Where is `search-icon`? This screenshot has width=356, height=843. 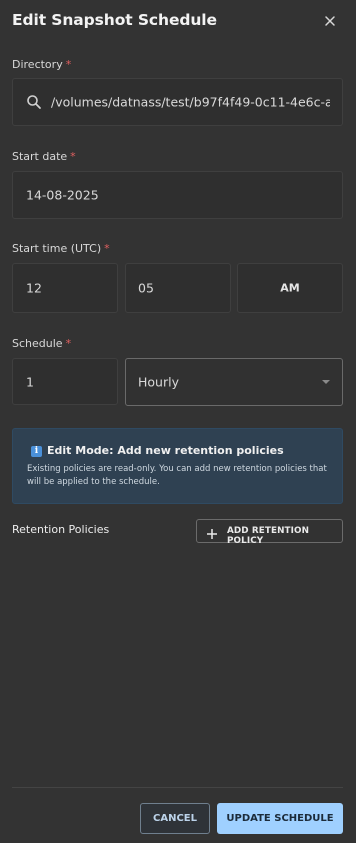
search-icon is located at coordinates (34, 102).